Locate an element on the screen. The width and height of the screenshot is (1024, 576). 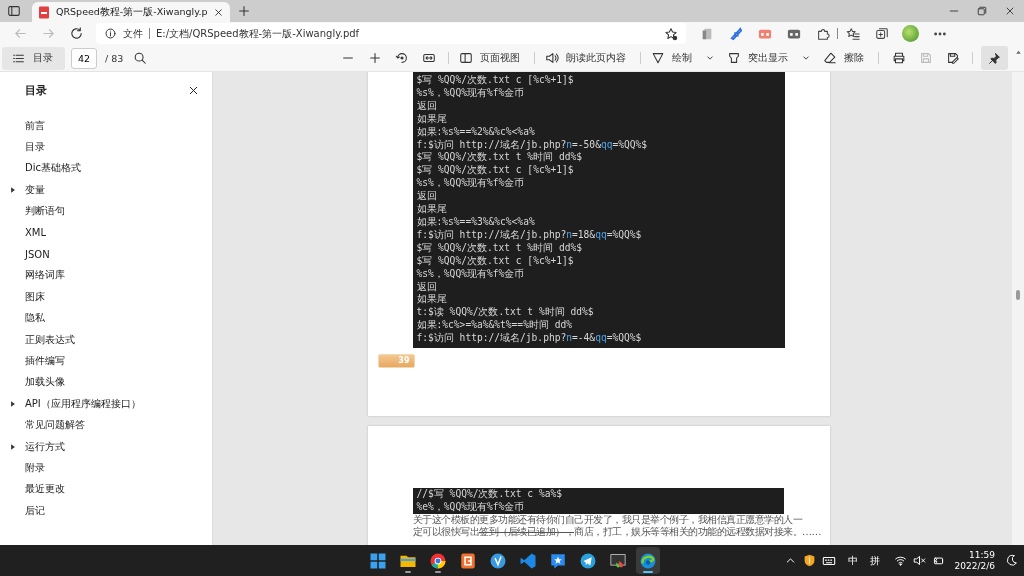
toolbar-button: 朗读此页内容 is located at coordinates (585, 58).